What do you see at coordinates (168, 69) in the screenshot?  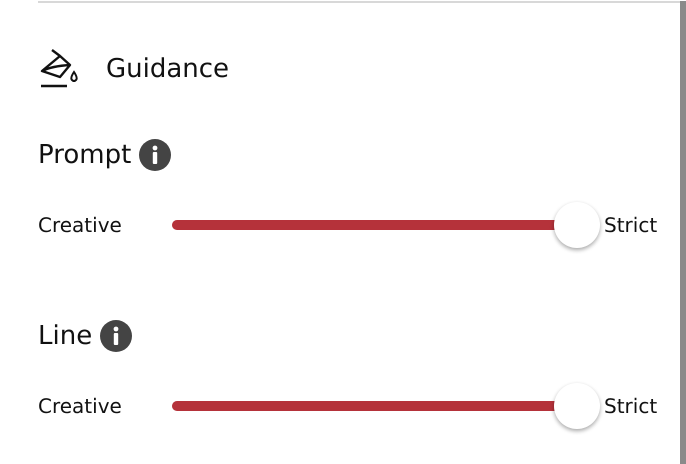 I see `section-title: Guidance` at bounding box center [168, 69].